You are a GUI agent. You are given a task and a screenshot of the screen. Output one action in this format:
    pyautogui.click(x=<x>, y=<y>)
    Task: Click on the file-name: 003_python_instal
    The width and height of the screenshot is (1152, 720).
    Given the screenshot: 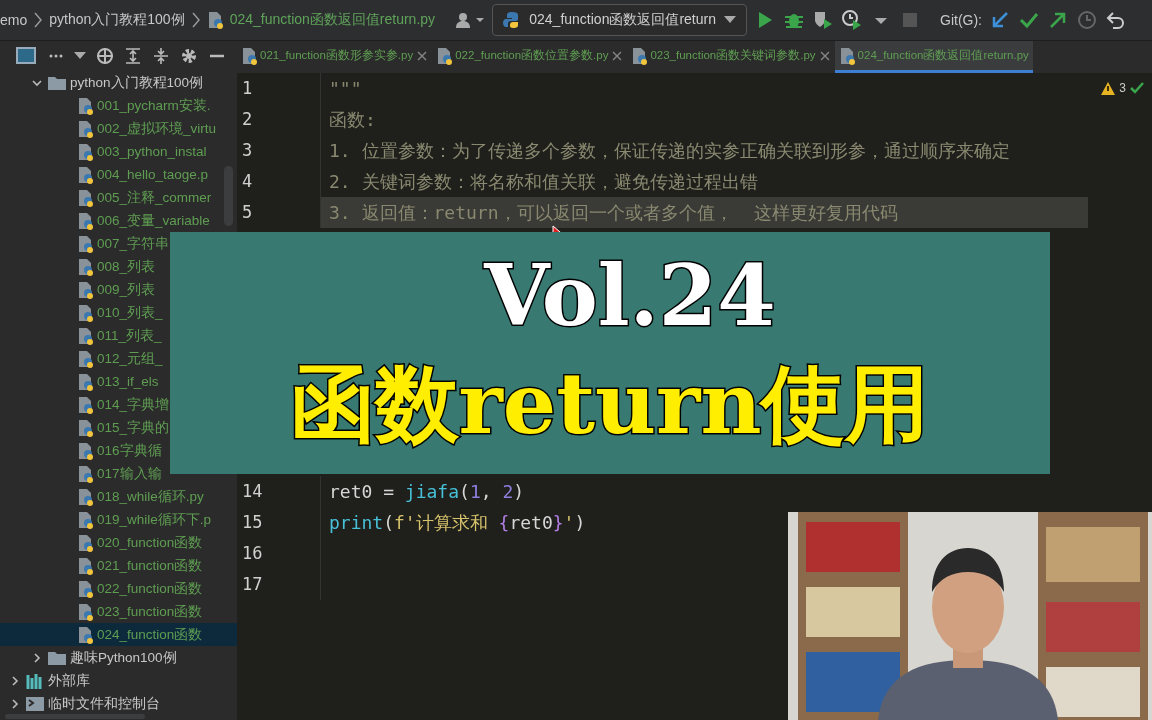 What is the action you would take?
    pyautogui.click(x=152, y=151)
    